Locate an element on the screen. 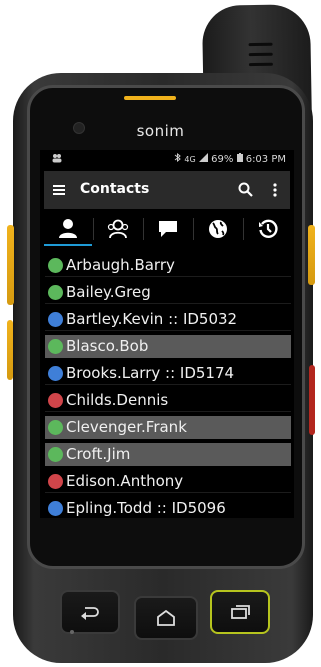 The height and width of the screenshot is (667, 321). contact-name: Clevenger.Frank is located at coordinates (126, 427).